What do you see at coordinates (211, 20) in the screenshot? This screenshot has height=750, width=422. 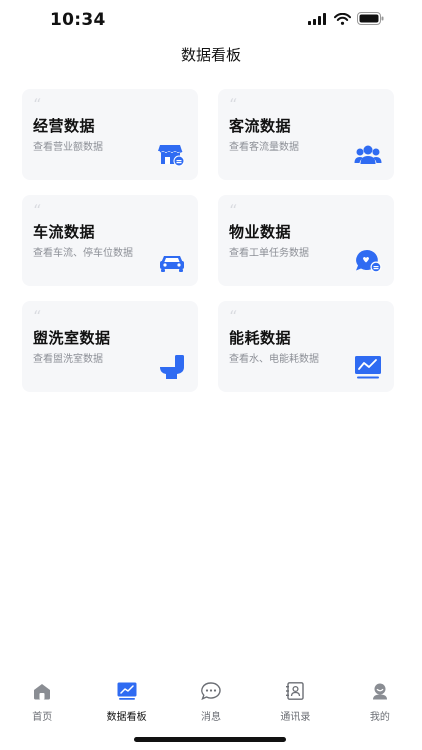 I see `status-bar: 10:34` at bounding box center [211, 20].